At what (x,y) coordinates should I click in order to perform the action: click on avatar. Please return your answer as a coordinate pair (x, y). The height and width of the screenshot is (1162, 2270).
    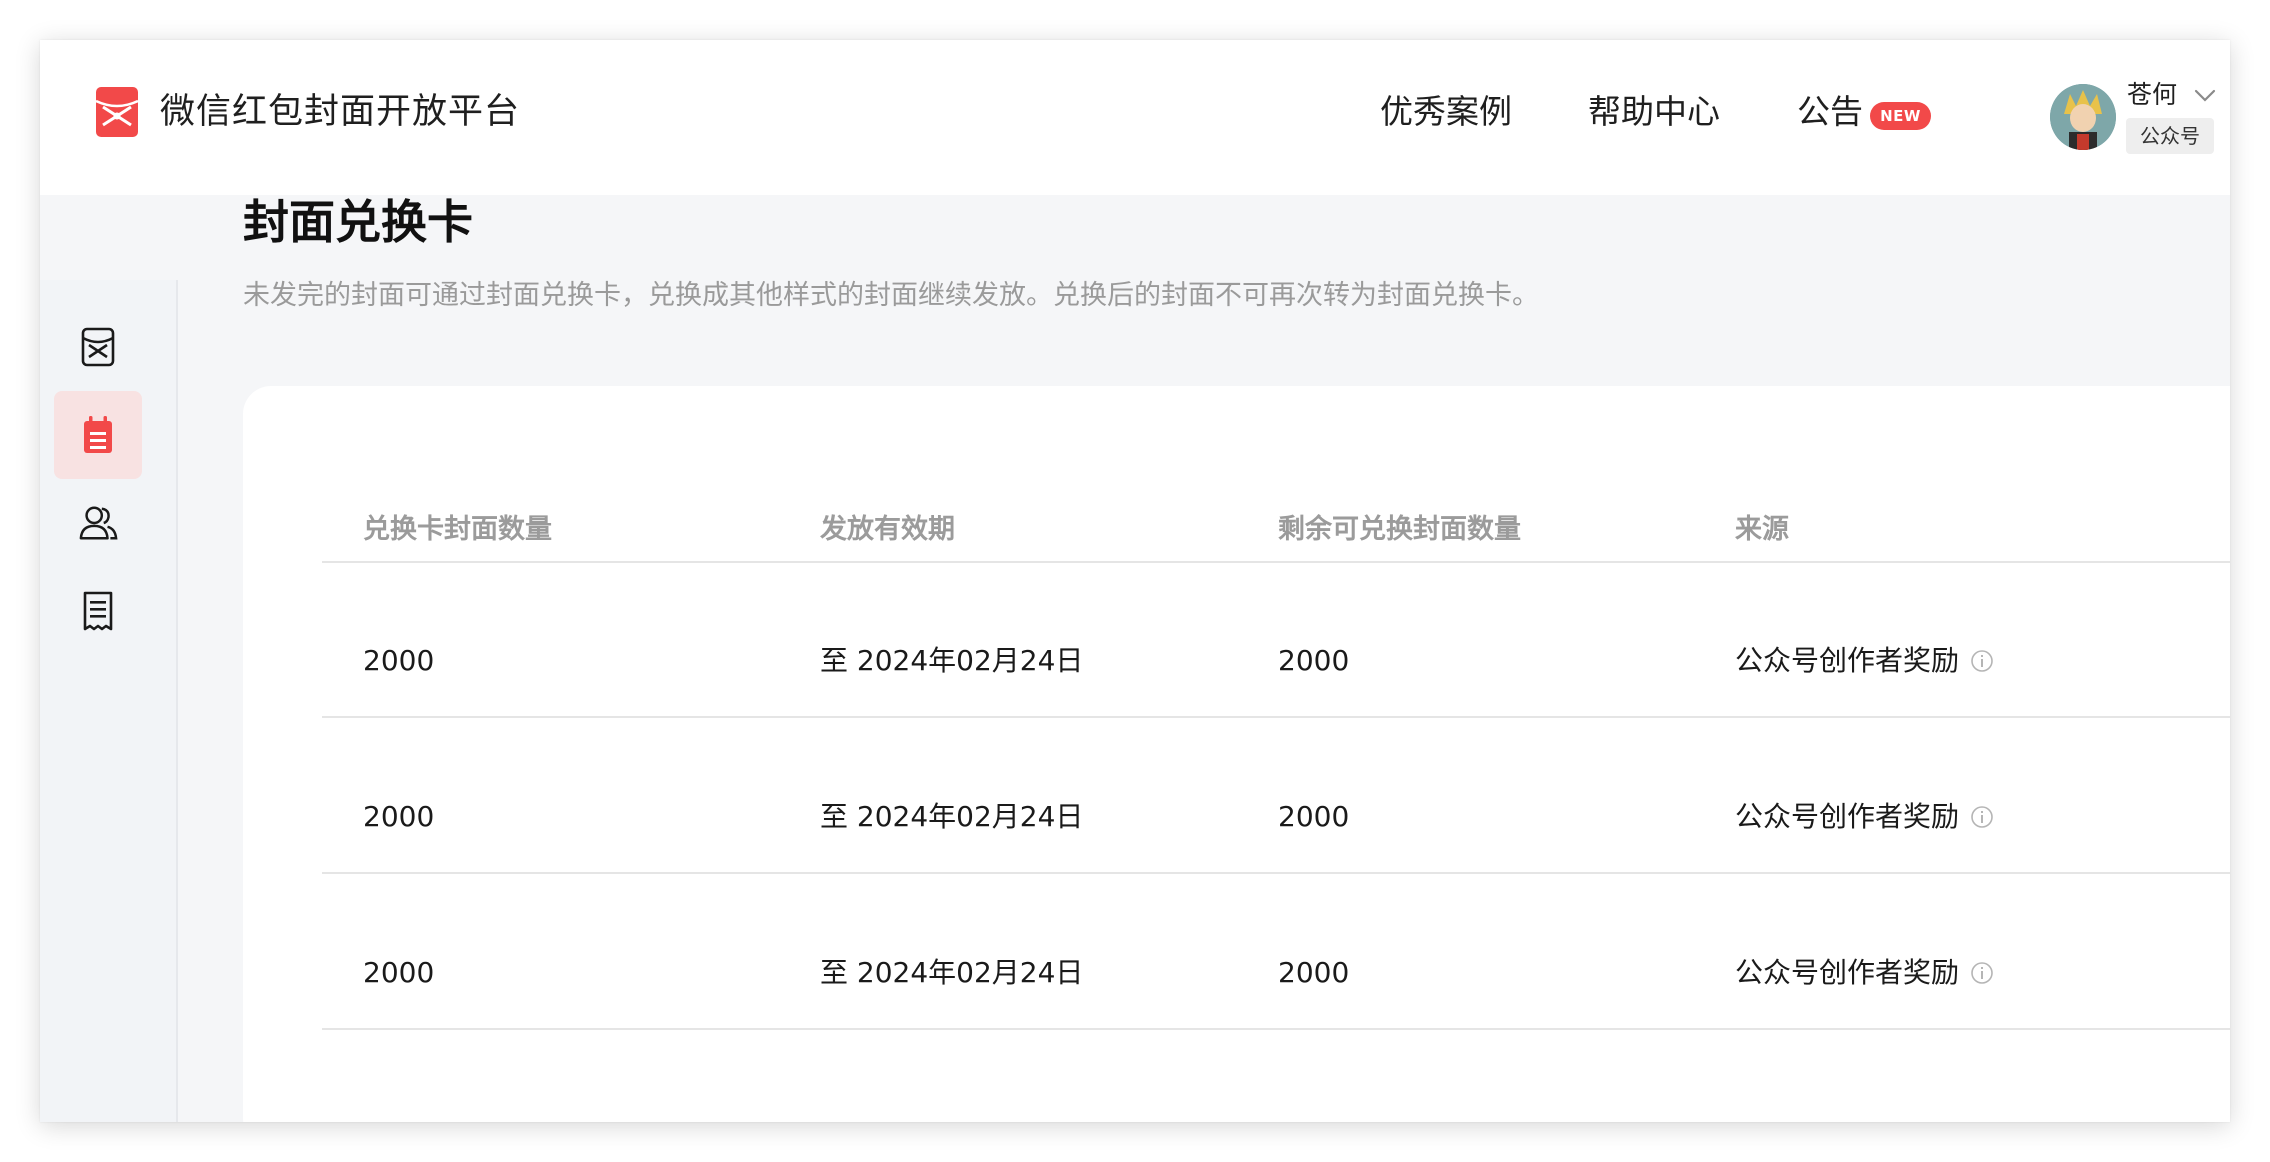
    Looking at the image, I should click on (2083, 117).